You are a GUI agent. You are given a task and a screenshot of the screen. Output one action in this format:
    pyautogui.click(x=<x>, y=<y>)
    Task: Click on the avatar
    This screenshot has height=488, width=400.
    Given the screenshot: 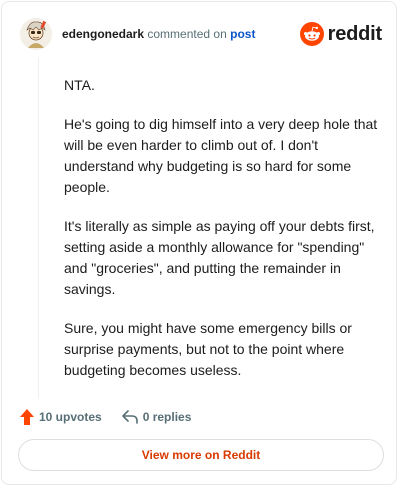 What is the action you would take?
    pyautogui.click(x=36, y=34)
    